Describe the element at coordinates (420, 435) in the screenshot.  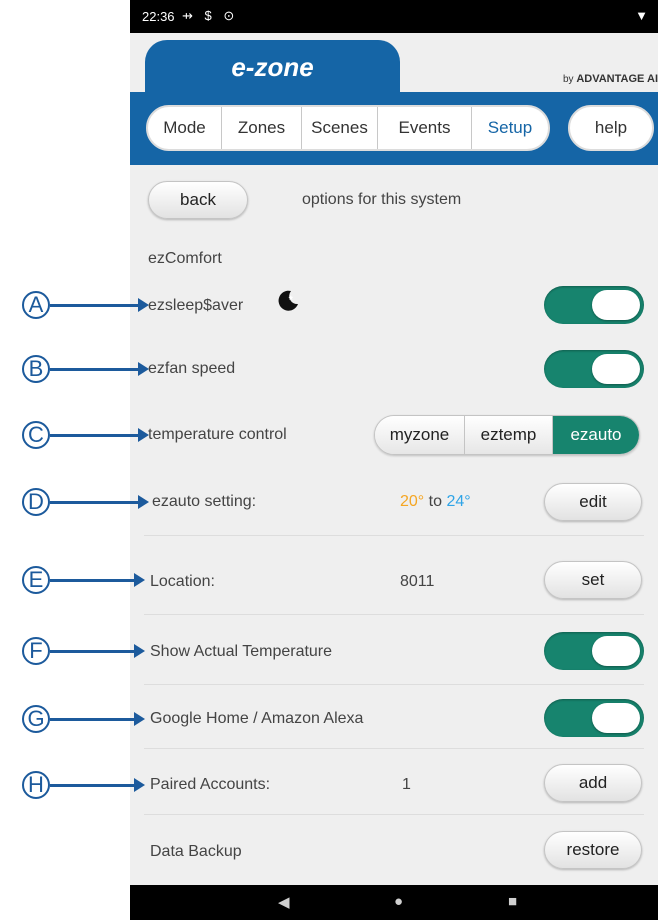
I see `option-myzone: myzone` at that location.